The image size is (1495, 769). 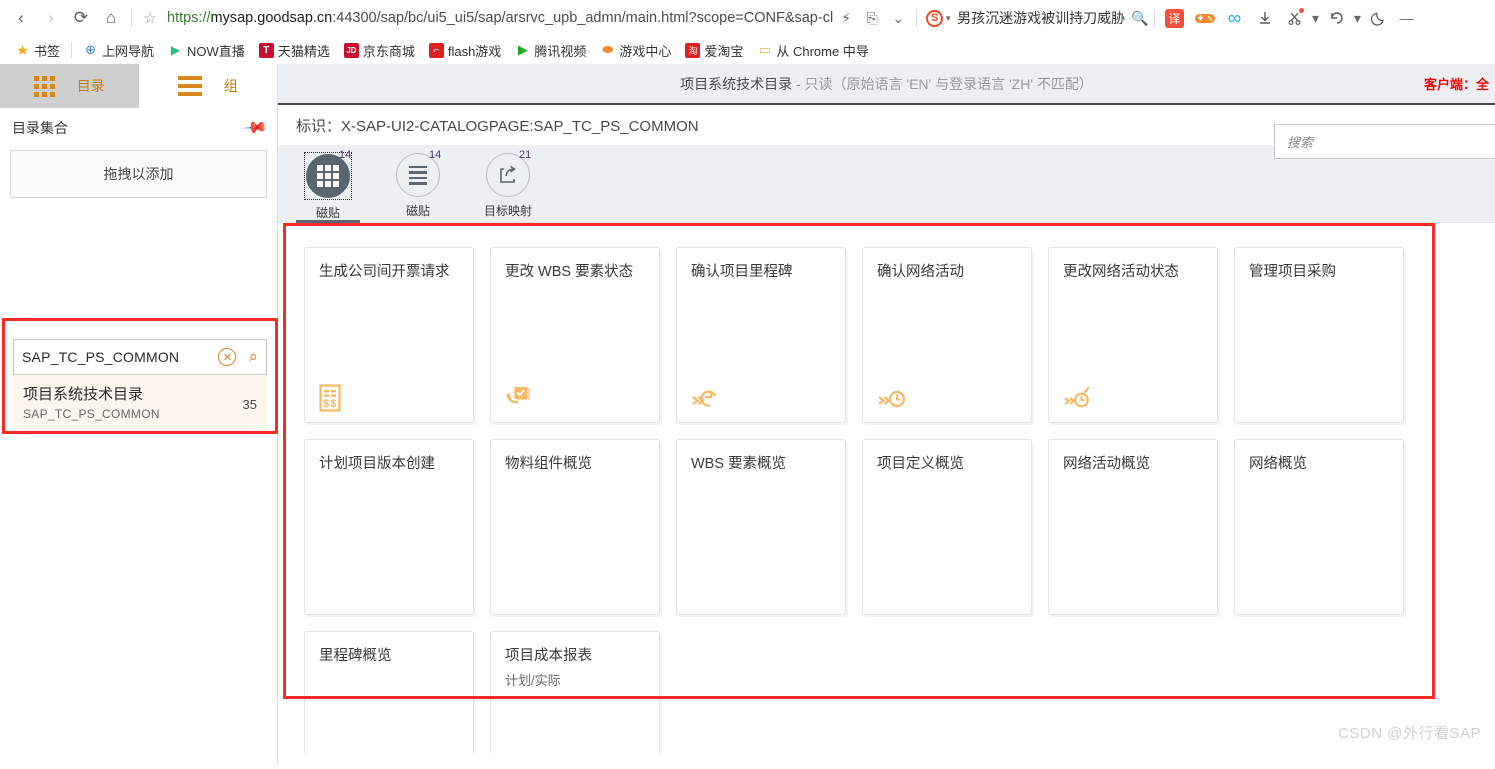 I want to click on catalog-collection-title: 目录集合, so click(x=40, y=128).